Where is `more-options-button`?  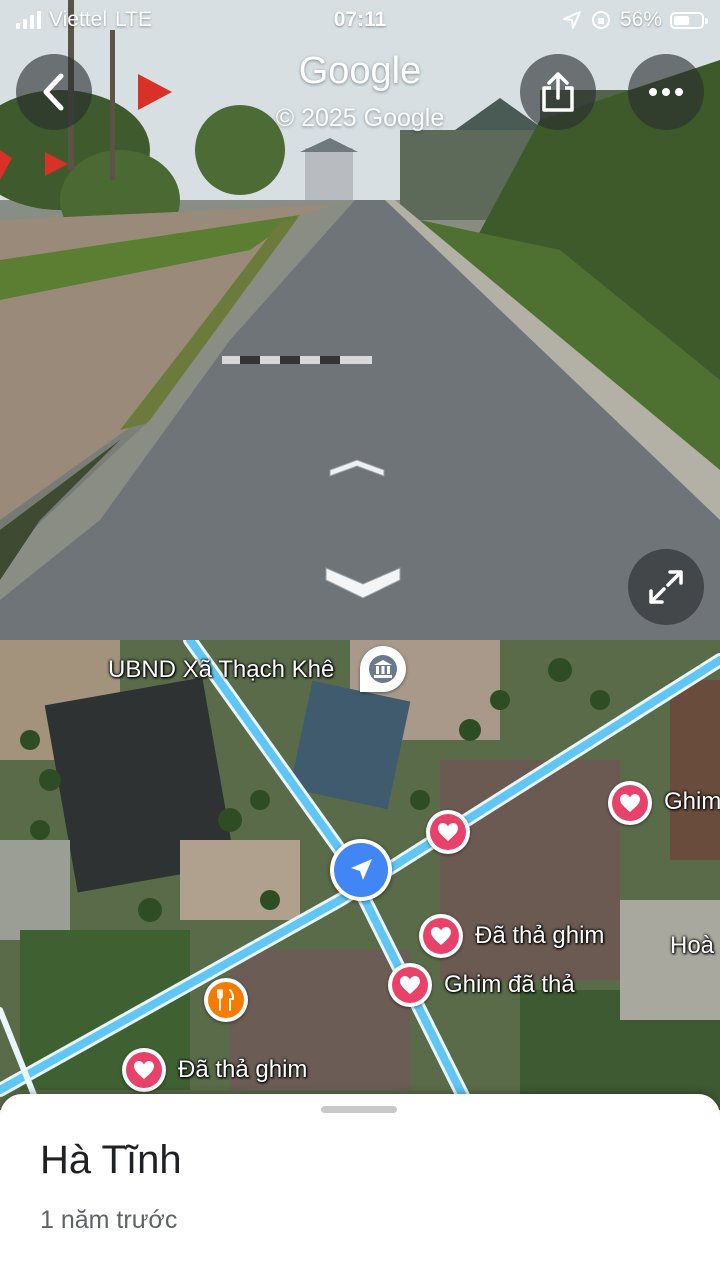
more-options-button is located at coordinates (666, 92).